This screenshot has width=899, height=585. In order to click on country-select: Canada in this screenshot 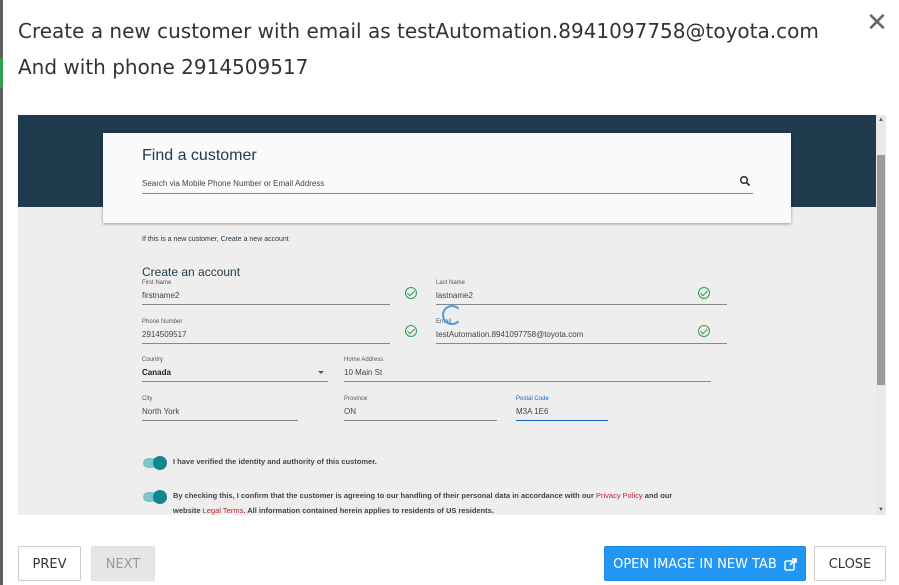, I will do `click(235, 375)`.